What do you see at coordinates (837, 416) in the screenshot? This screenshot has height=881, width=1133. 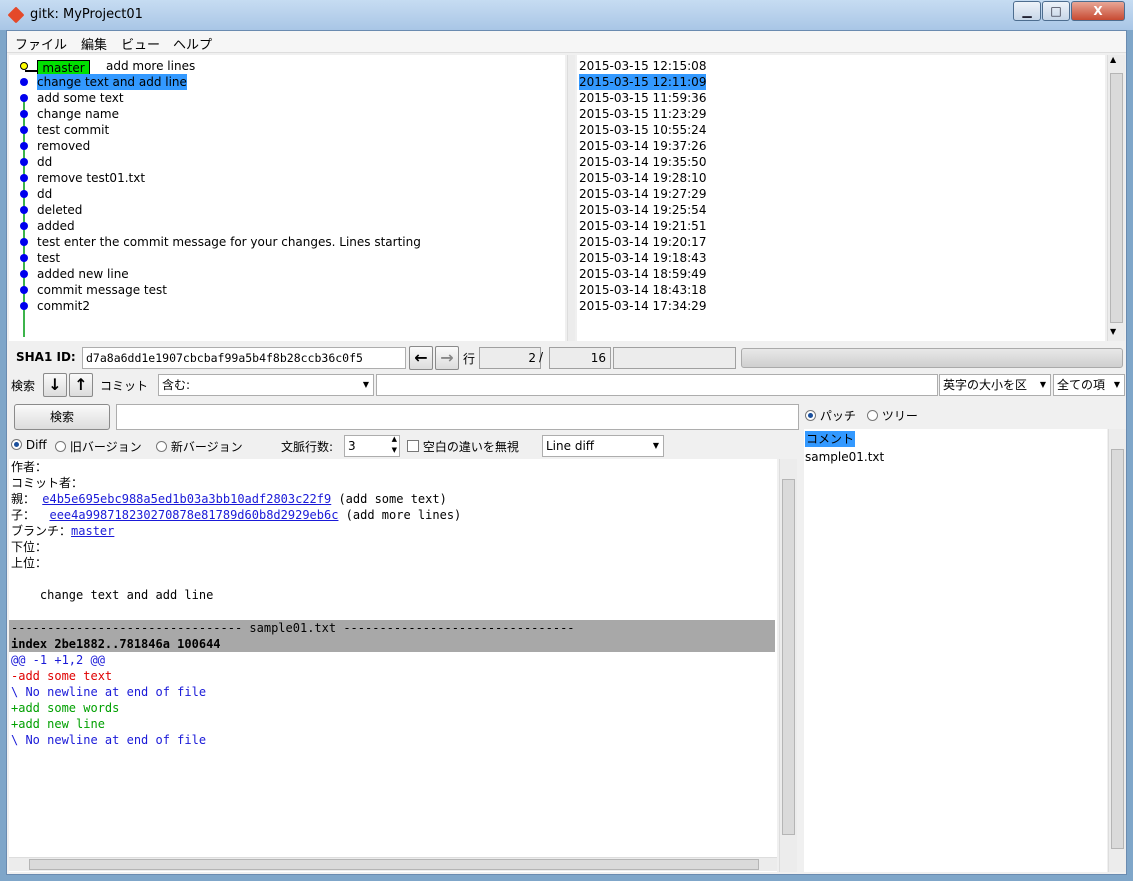 I see `radio-patch-label: パッチ` at bounding box center [837, 416].